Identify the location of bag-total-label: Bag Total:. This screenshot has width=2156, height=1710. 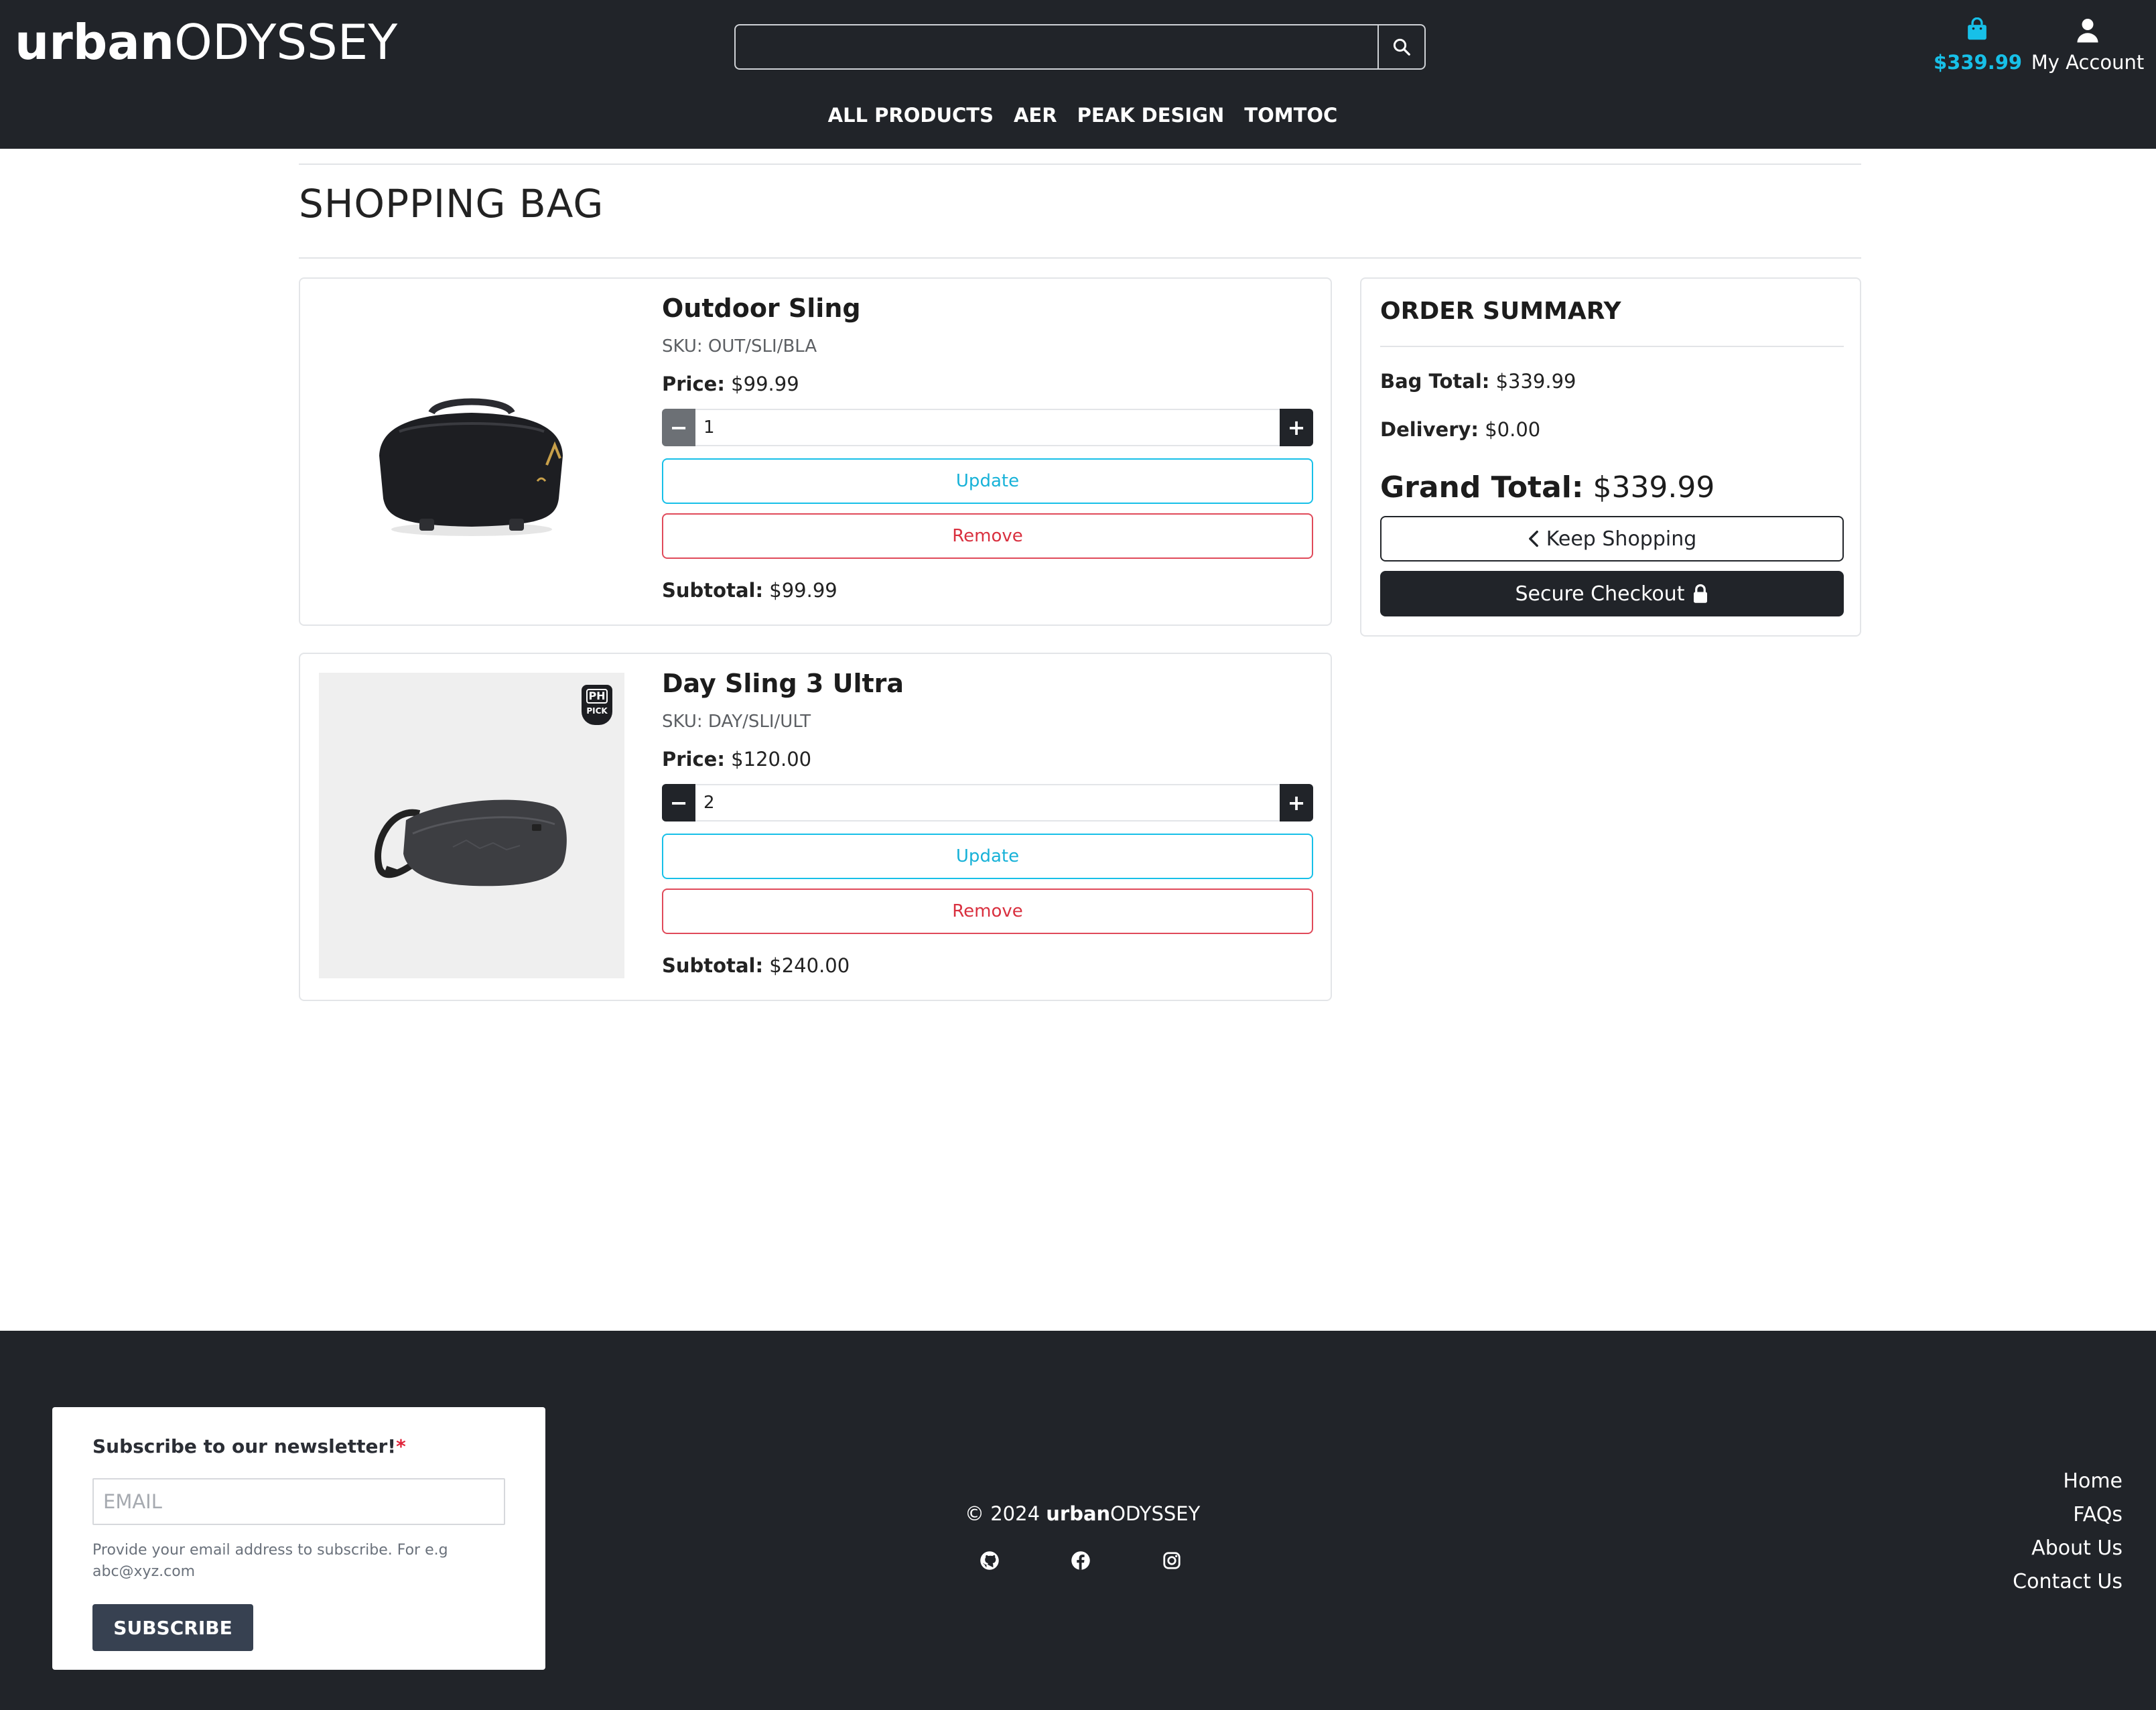
(1435, 381).